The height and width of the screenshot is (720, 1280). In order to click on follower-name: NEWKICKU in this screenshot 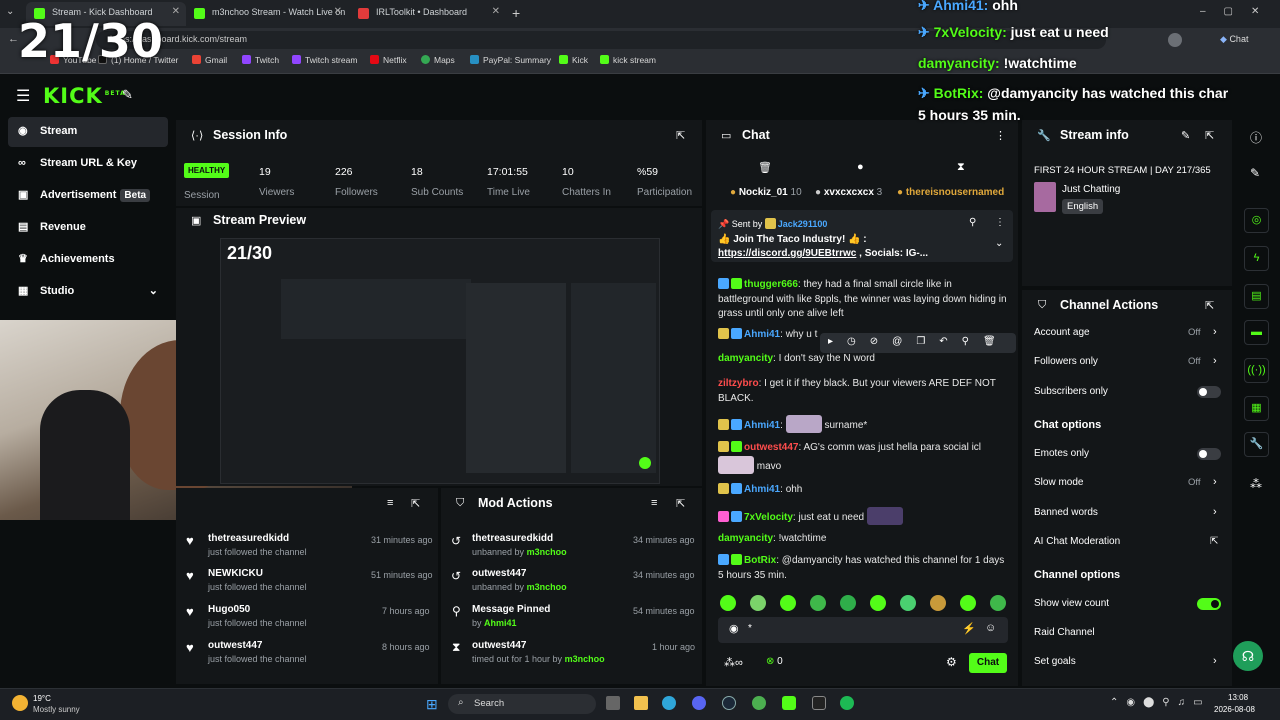, I will do `click(235, 573)`.